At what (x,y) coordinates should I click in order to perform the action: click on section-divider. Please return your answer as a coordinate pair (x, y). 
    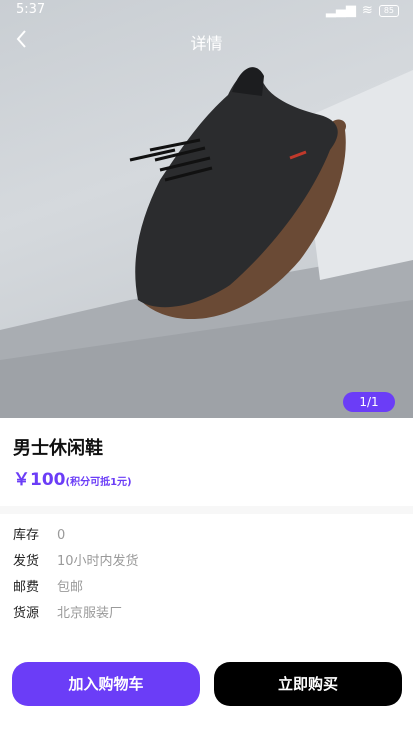
    Looking at the image, I should click on (206, 510).